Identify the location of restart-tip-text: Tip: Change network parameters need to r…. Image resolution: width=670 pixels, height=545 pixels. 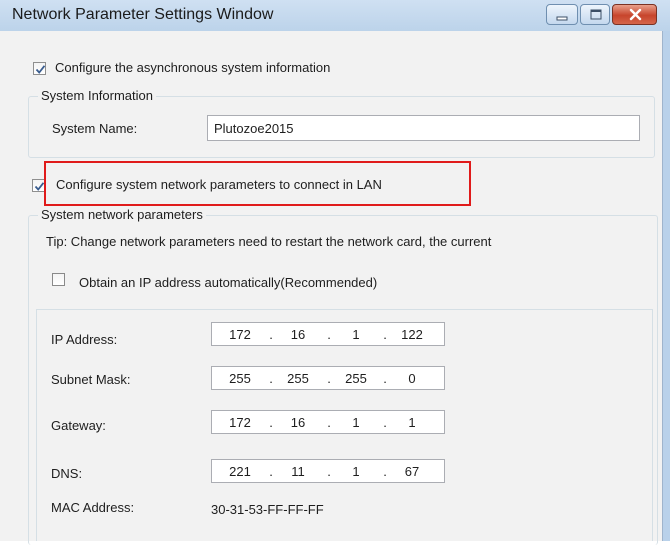
(269, 241).